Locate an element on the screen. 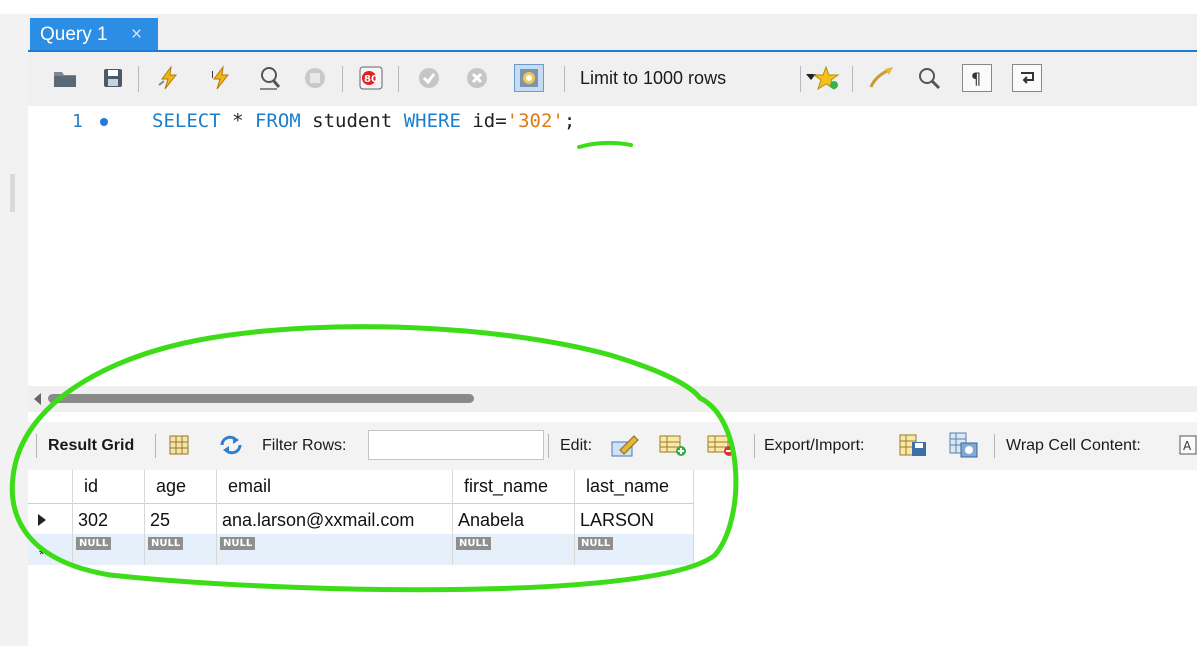  edit-label: Edit: is located at coordinates (576, 445).